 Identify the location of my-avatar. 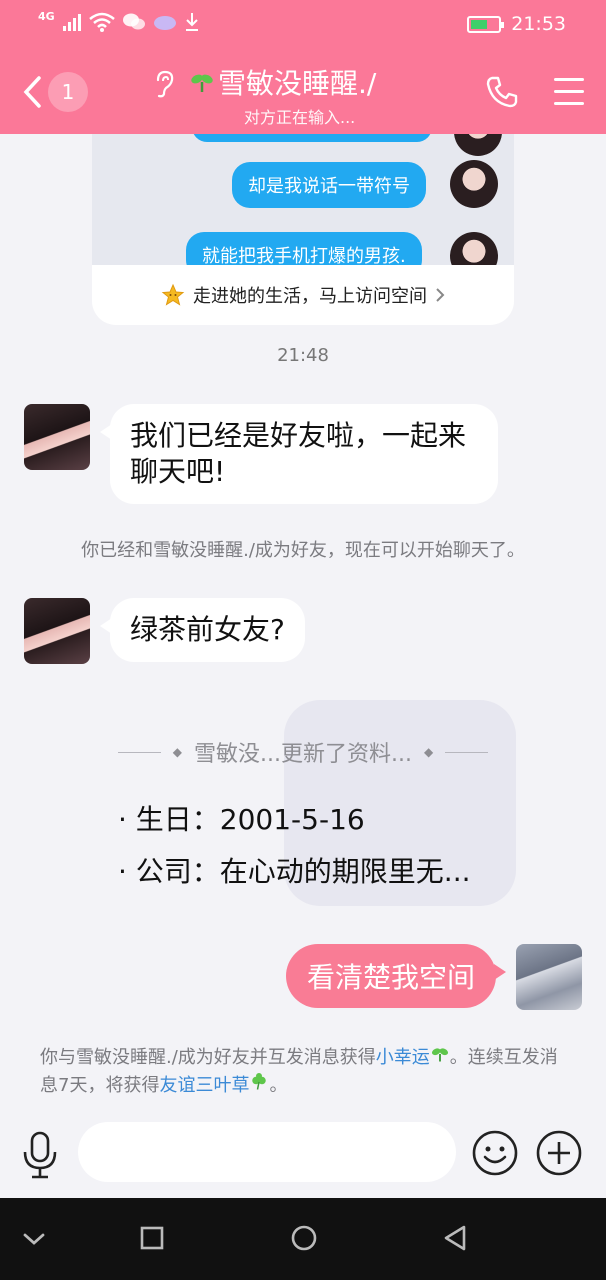
(549, 977).